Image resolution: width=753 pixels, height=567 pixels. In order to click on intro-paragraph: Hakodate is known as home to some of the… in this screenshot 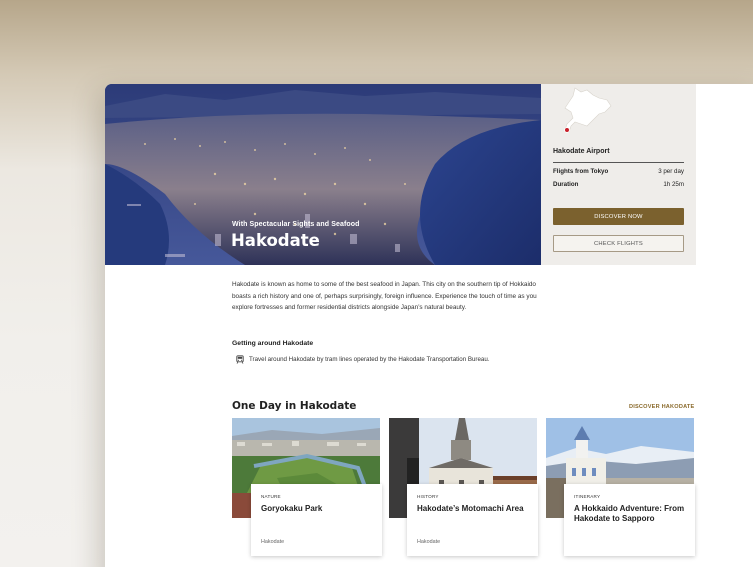, I will do `click(384, 296)`.